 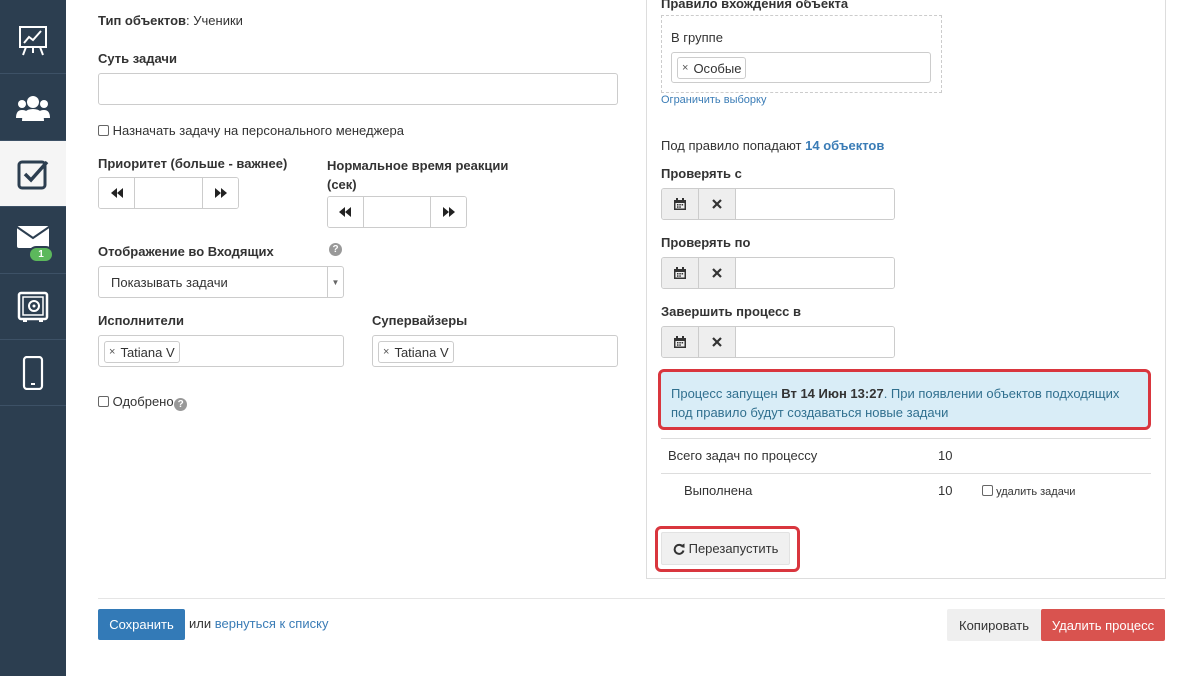 What do you see at coordinates (33, 236) in the screenshot?
I see `envelope-icon` at bounding box center [33, 236].